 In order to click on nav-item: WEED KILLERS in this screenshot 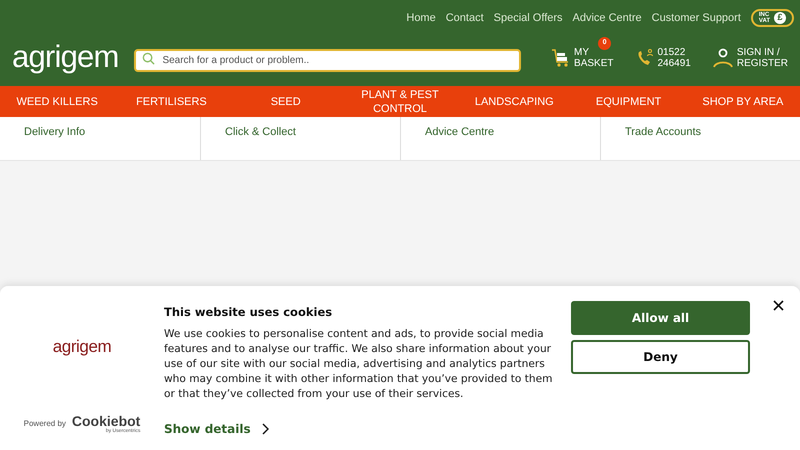, I will do `click(57, 101)`.